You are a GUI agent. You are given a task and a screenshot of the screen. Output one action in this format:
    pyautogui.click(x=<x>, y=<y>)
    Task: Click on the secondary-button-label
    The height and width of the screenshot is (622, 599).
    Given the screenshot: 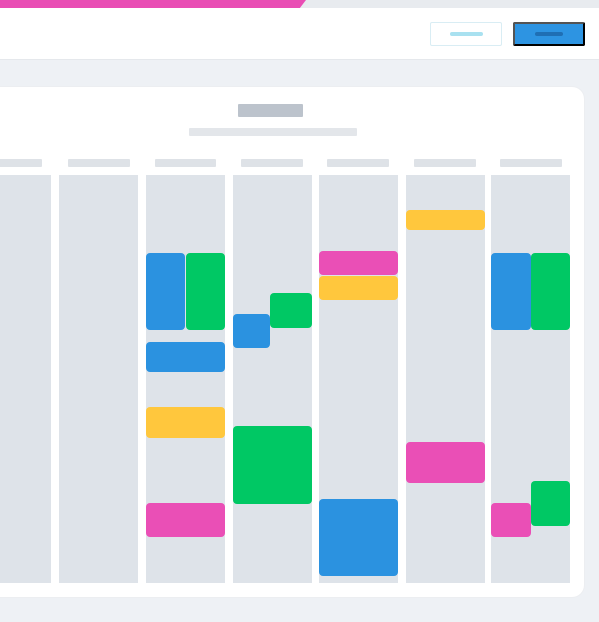 What is the action you would take?
    pyautogui.click(x=466, y=34)
    